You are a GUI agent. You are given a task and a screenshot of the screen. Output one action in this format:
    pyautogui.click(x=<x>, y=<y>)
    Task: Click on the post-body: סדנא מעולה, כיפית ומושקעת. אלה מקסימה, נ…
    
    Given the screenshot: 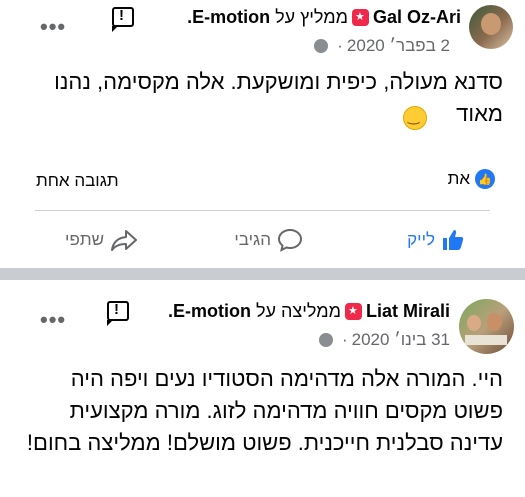 What is the action you would take?
    pyautogui.click(x=278, y=97)
    